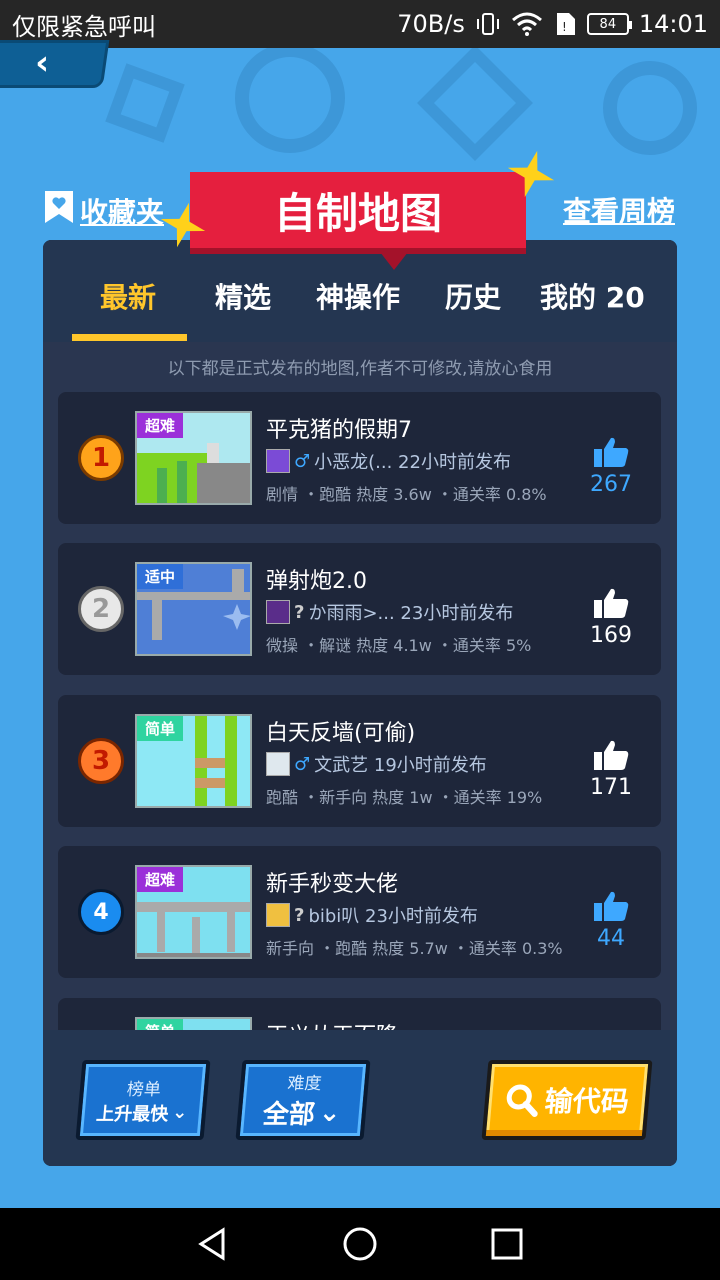 Image resolution: width=720 pixels, height=1280 pixels. What do you see at coordinates (488, 24) in the screenshot?
I see `vibrate-icon` at bounding box center [488, 24].